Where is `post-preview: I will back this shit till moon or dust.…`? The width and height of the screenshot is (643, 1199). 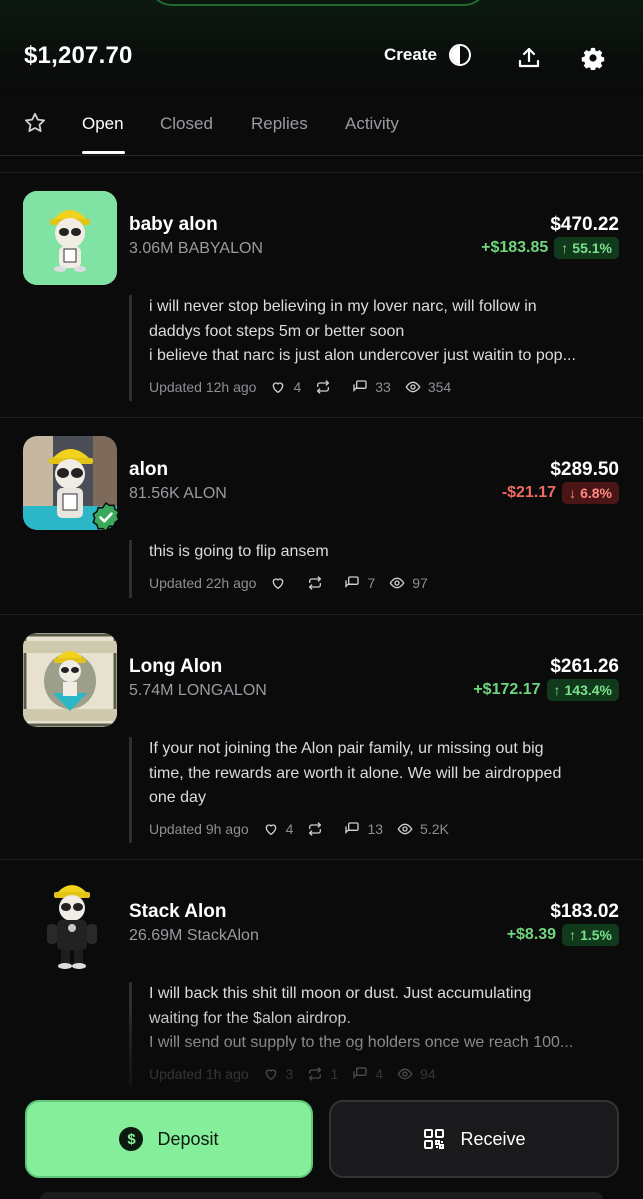 post-preview: I will back this shit till moon or dust.… is located at coordinates (376, 1035).